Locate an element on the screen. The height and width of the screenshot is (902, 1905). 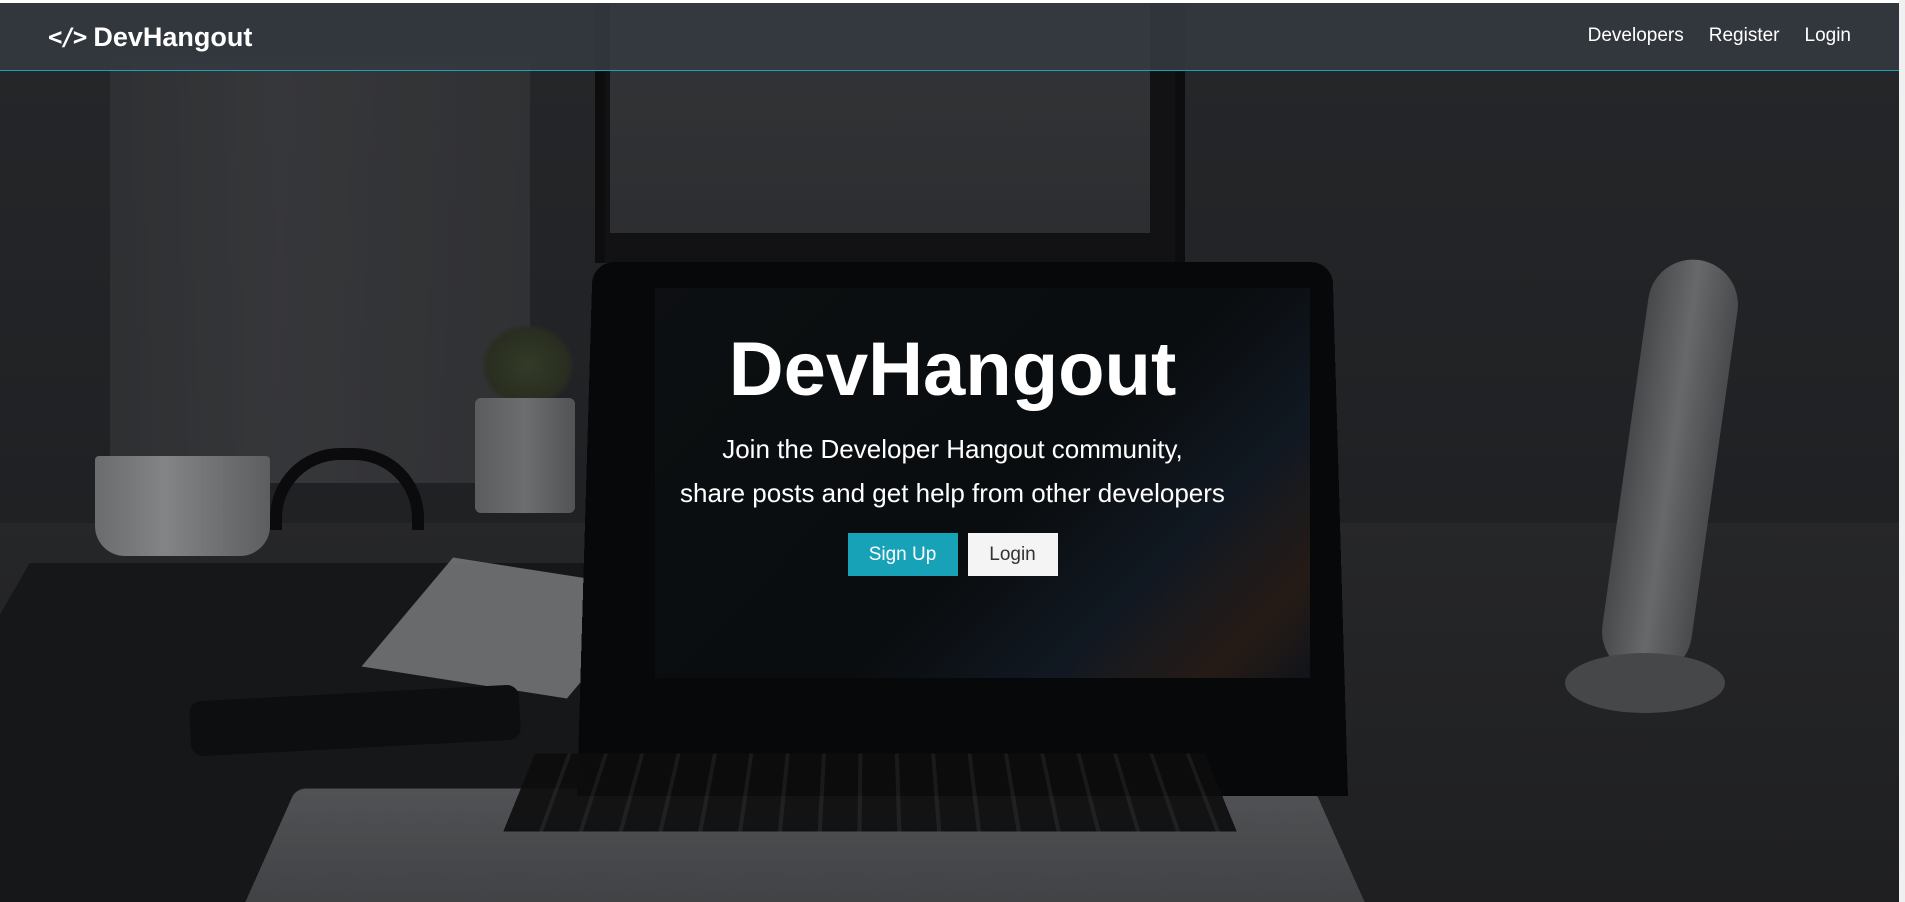
nav-links: Developers Register Login is located at coordinates (1707, 36).